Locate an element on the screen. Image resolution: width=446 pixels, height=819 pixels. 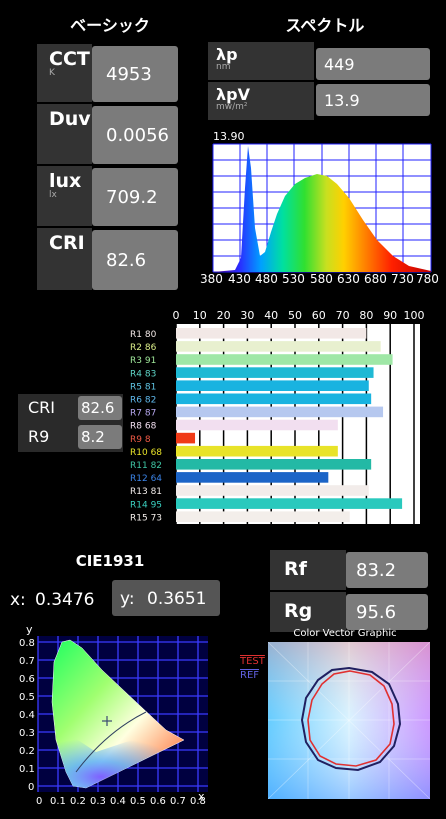
cri-x-tick: 60 is located at coordinates (319, 315).